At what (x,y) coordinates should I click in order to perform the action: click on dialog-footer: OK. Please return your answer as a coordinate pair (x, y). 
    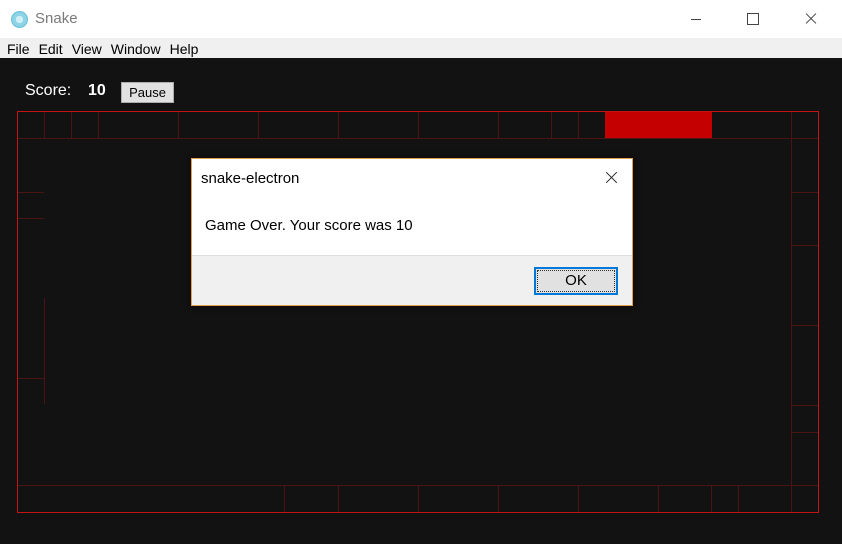
    Looking at the image, I should click on (412, 280).